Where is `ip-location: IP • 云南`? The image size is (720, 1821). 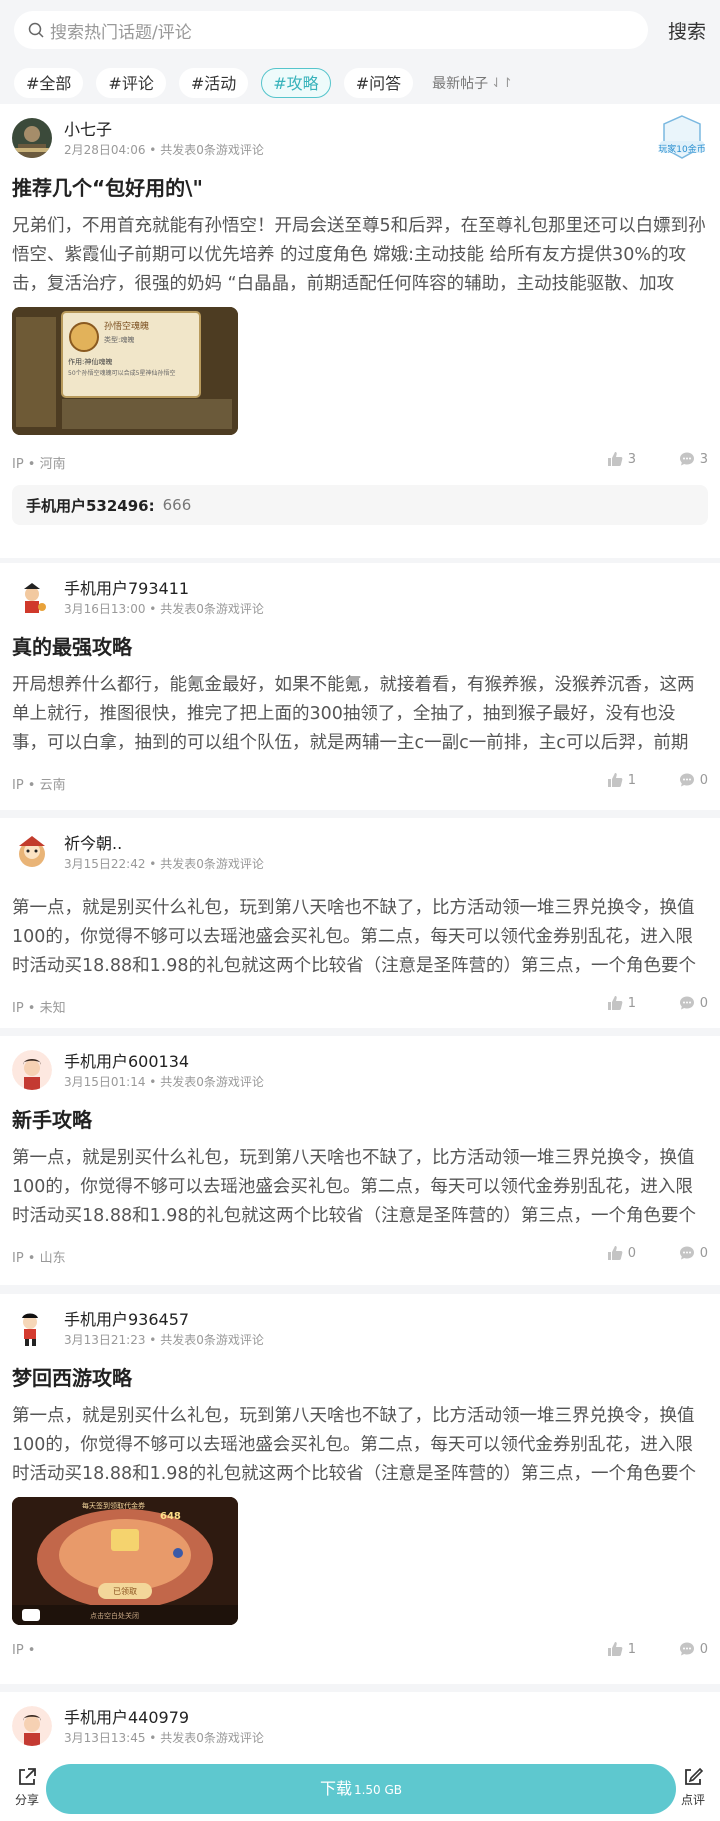 ip-location: IP • 云南 is located at coordinates (39, 785).